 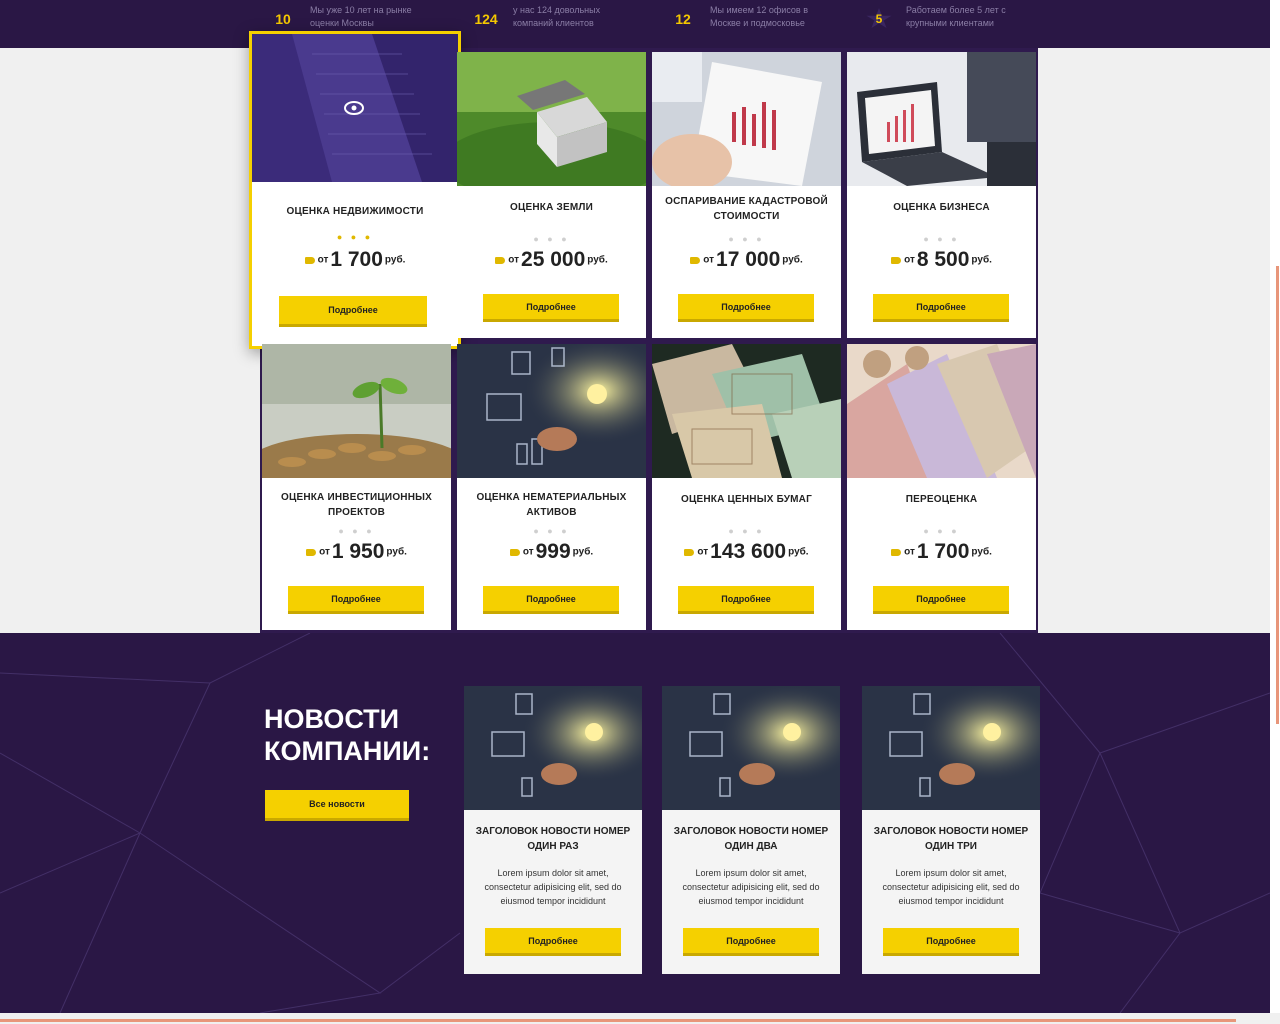 I want to click on service-price: от17 000 руб., so click(x=746, y=260).